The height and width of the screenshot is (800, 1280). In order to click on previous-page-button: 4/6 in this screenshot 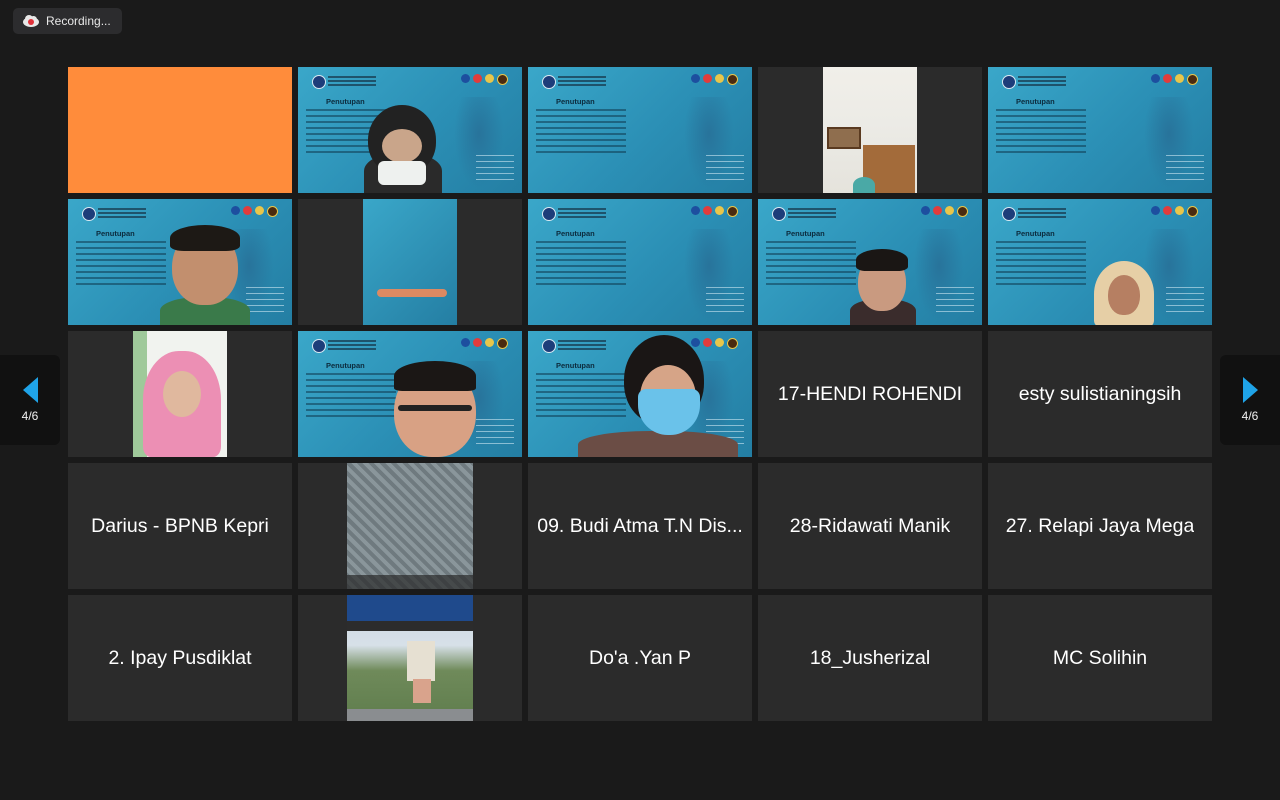, I will do `click(30, 400)`.